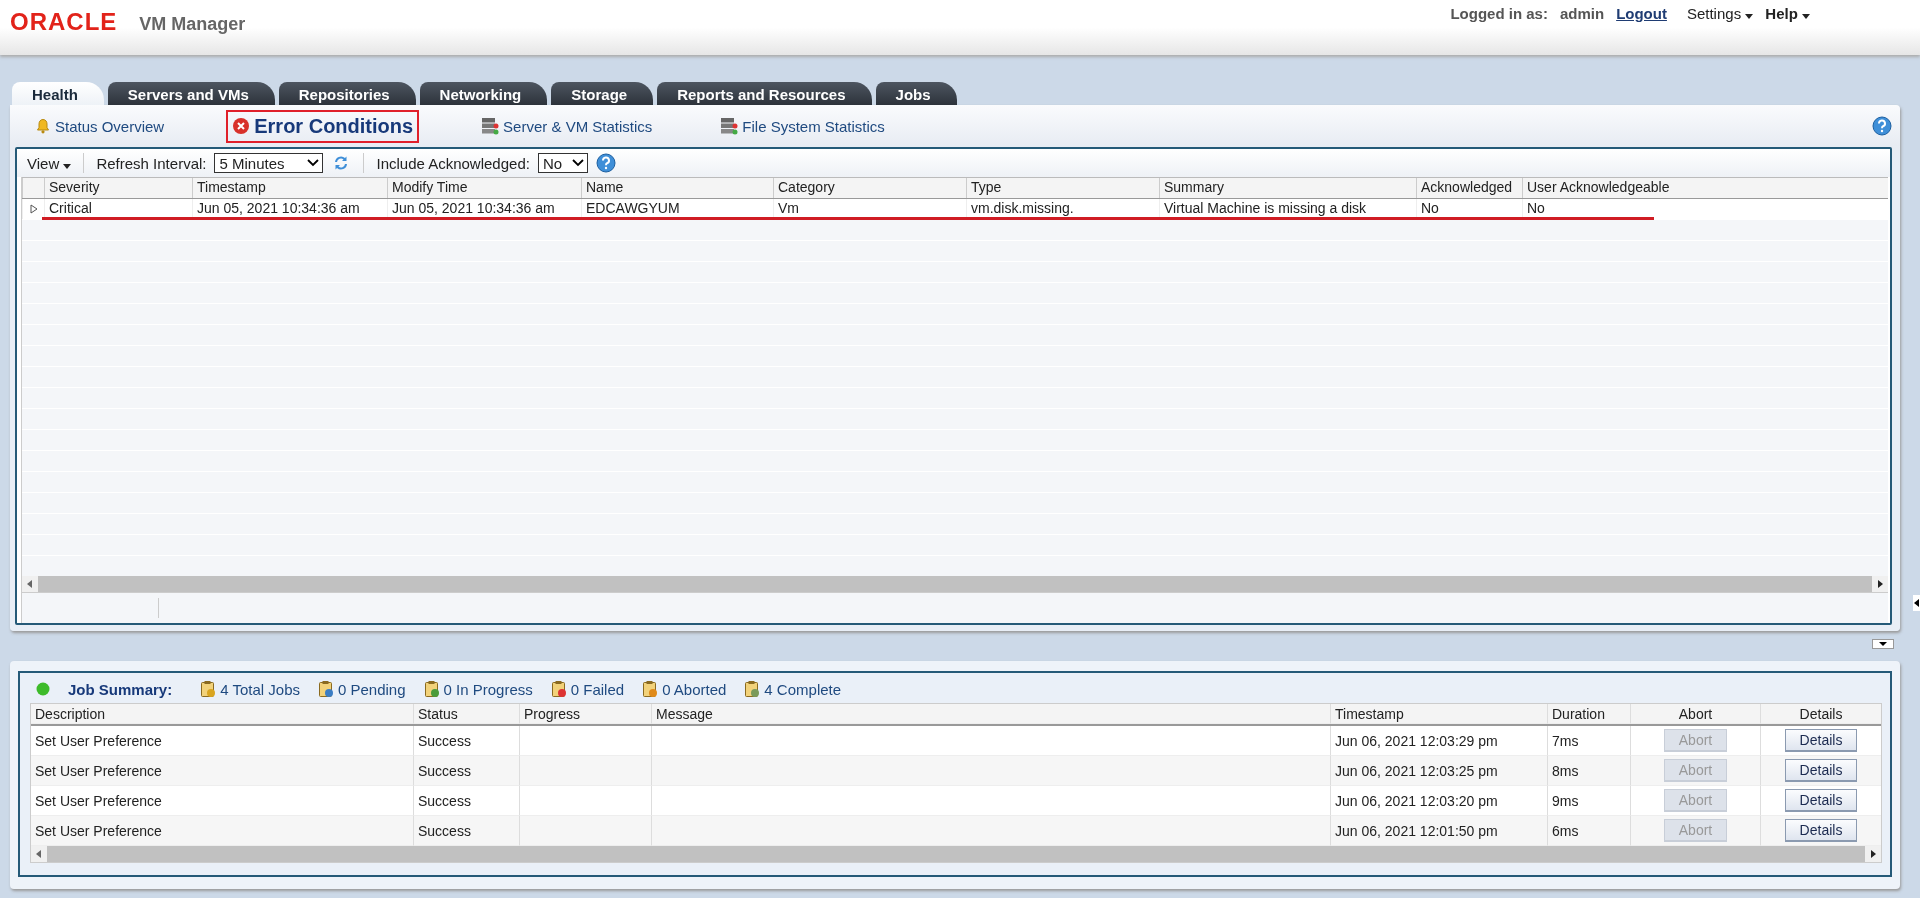  What do you see at coordinates (192, 24) in the screenshot?
I see `product-name: VM Manager` at bounding box center [192, 24].